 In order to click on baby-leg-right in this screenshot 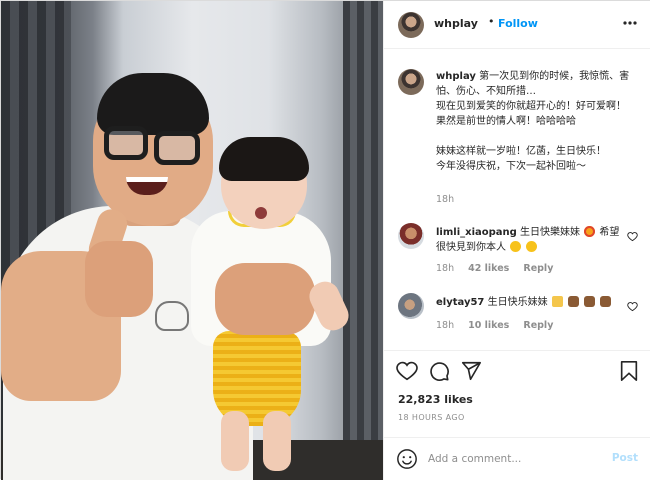, I will do `click(277, 441)`.